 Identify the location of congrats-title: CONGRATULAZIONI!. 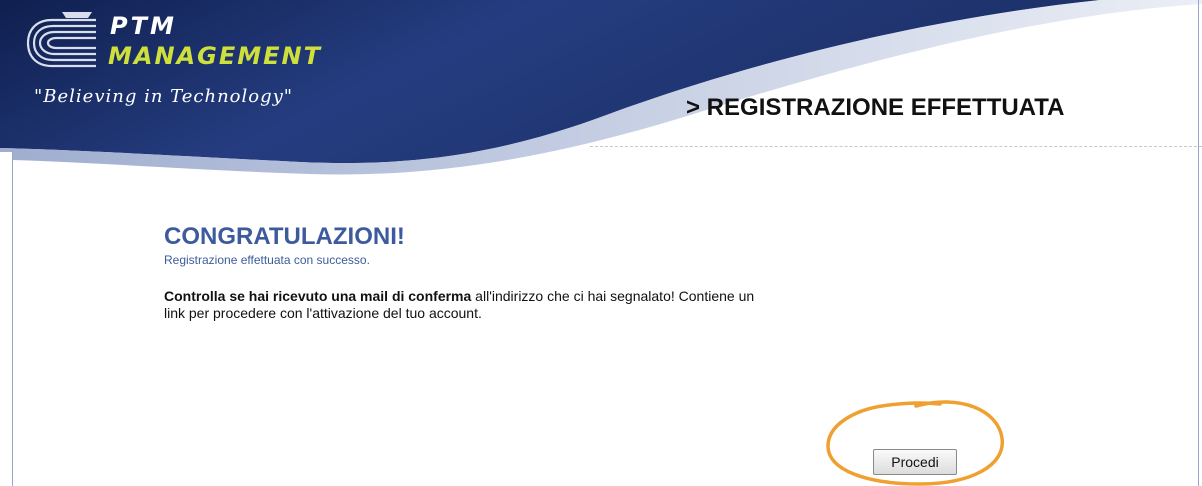
(284, 236).